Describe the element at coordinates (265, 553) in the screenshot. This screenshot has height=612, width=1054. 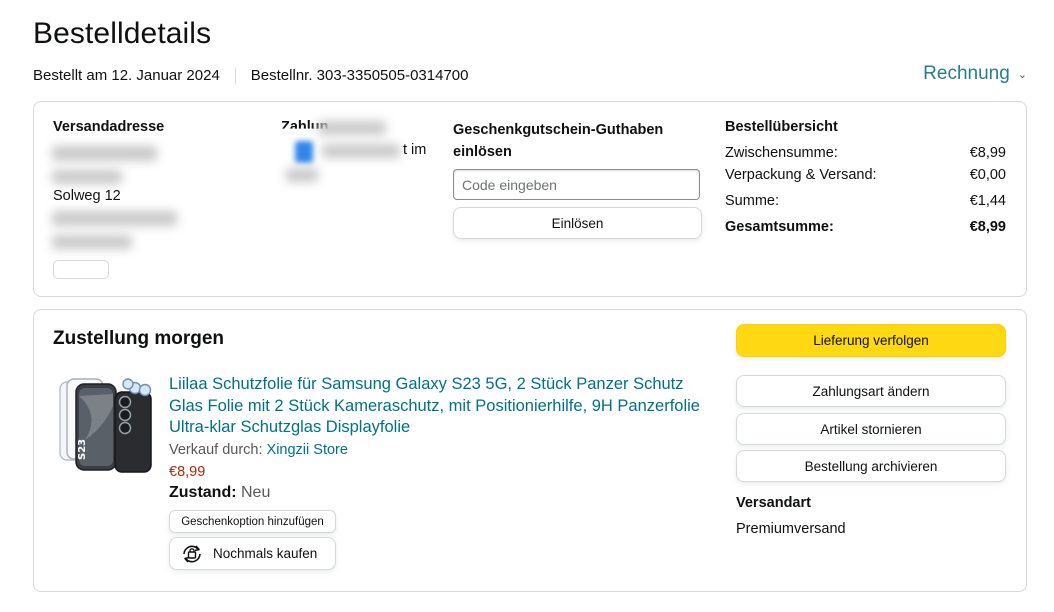
I see `buy-again-label: Nochmals kaufen` at that location.